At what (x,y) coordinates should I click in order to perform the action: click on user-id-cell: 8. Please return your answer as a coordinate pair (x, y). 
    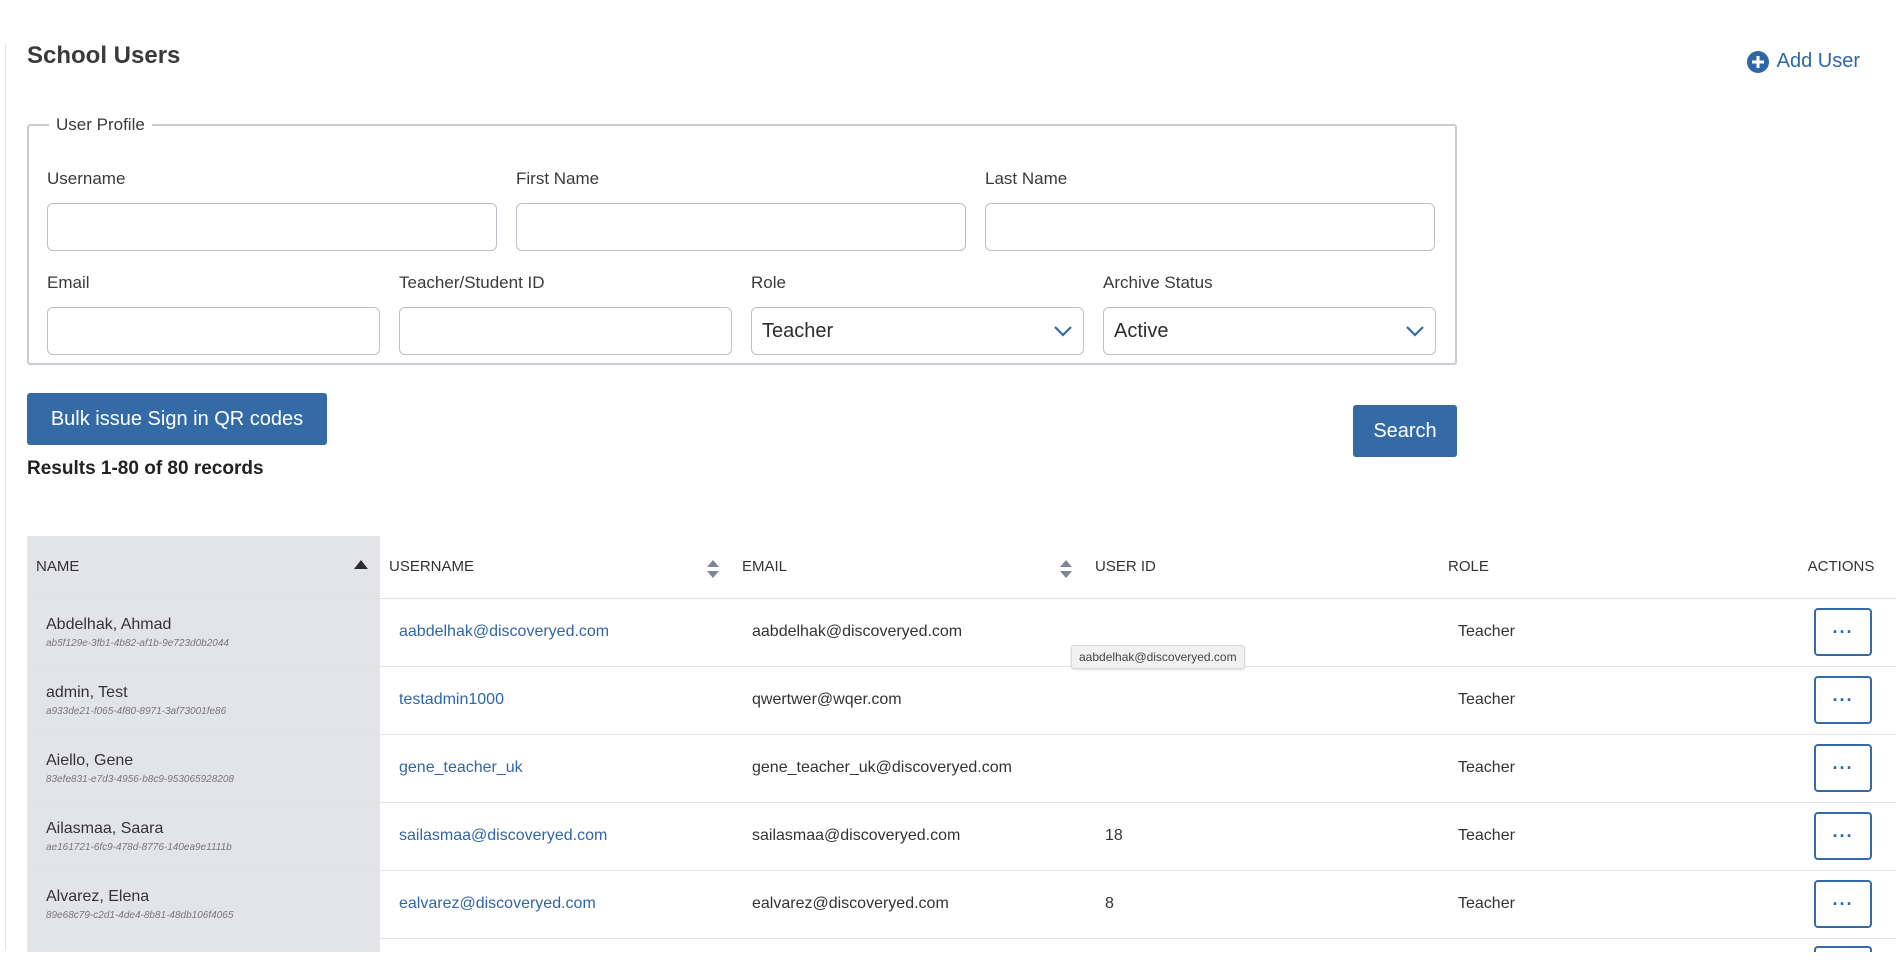
    Looking at the image, I should click on (1262, 904).